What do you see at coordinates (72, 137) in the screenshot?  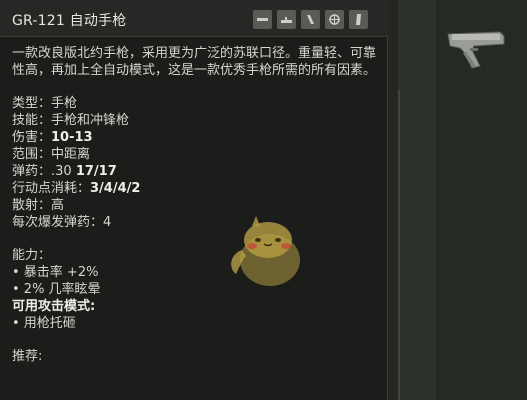 I see `stat-value: 10-13` at bounding box center [72, 137].